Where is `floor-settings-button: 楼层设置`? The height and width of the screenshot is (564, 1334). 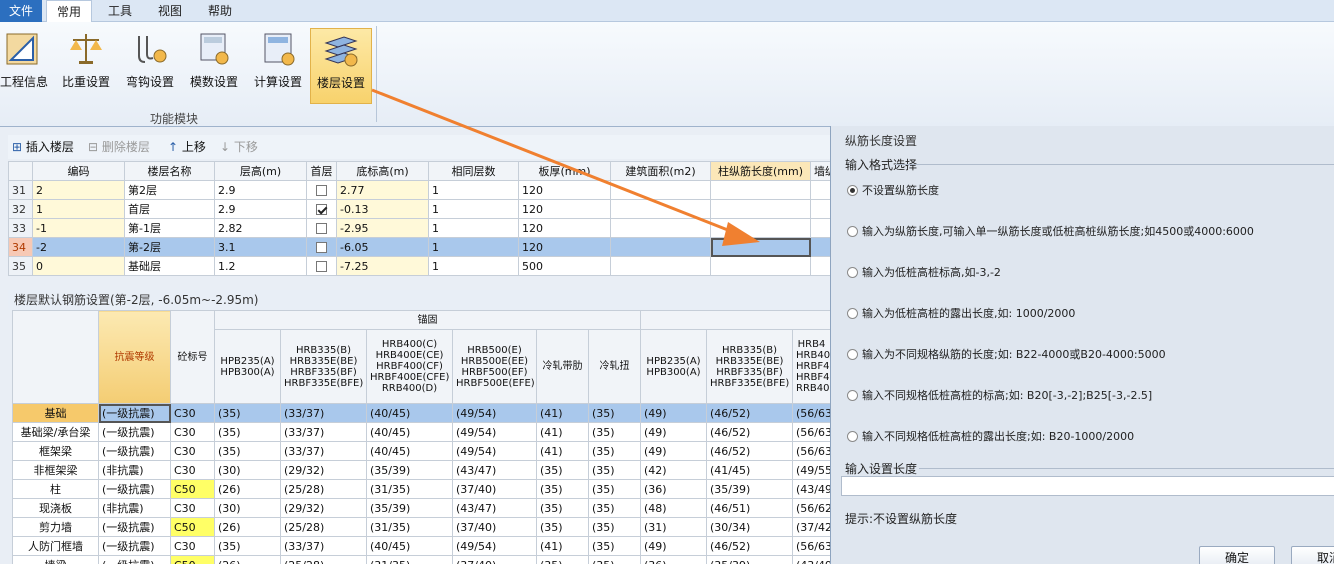
floor-settings-button: 楼层设置 is located at coordinates (341, 66).